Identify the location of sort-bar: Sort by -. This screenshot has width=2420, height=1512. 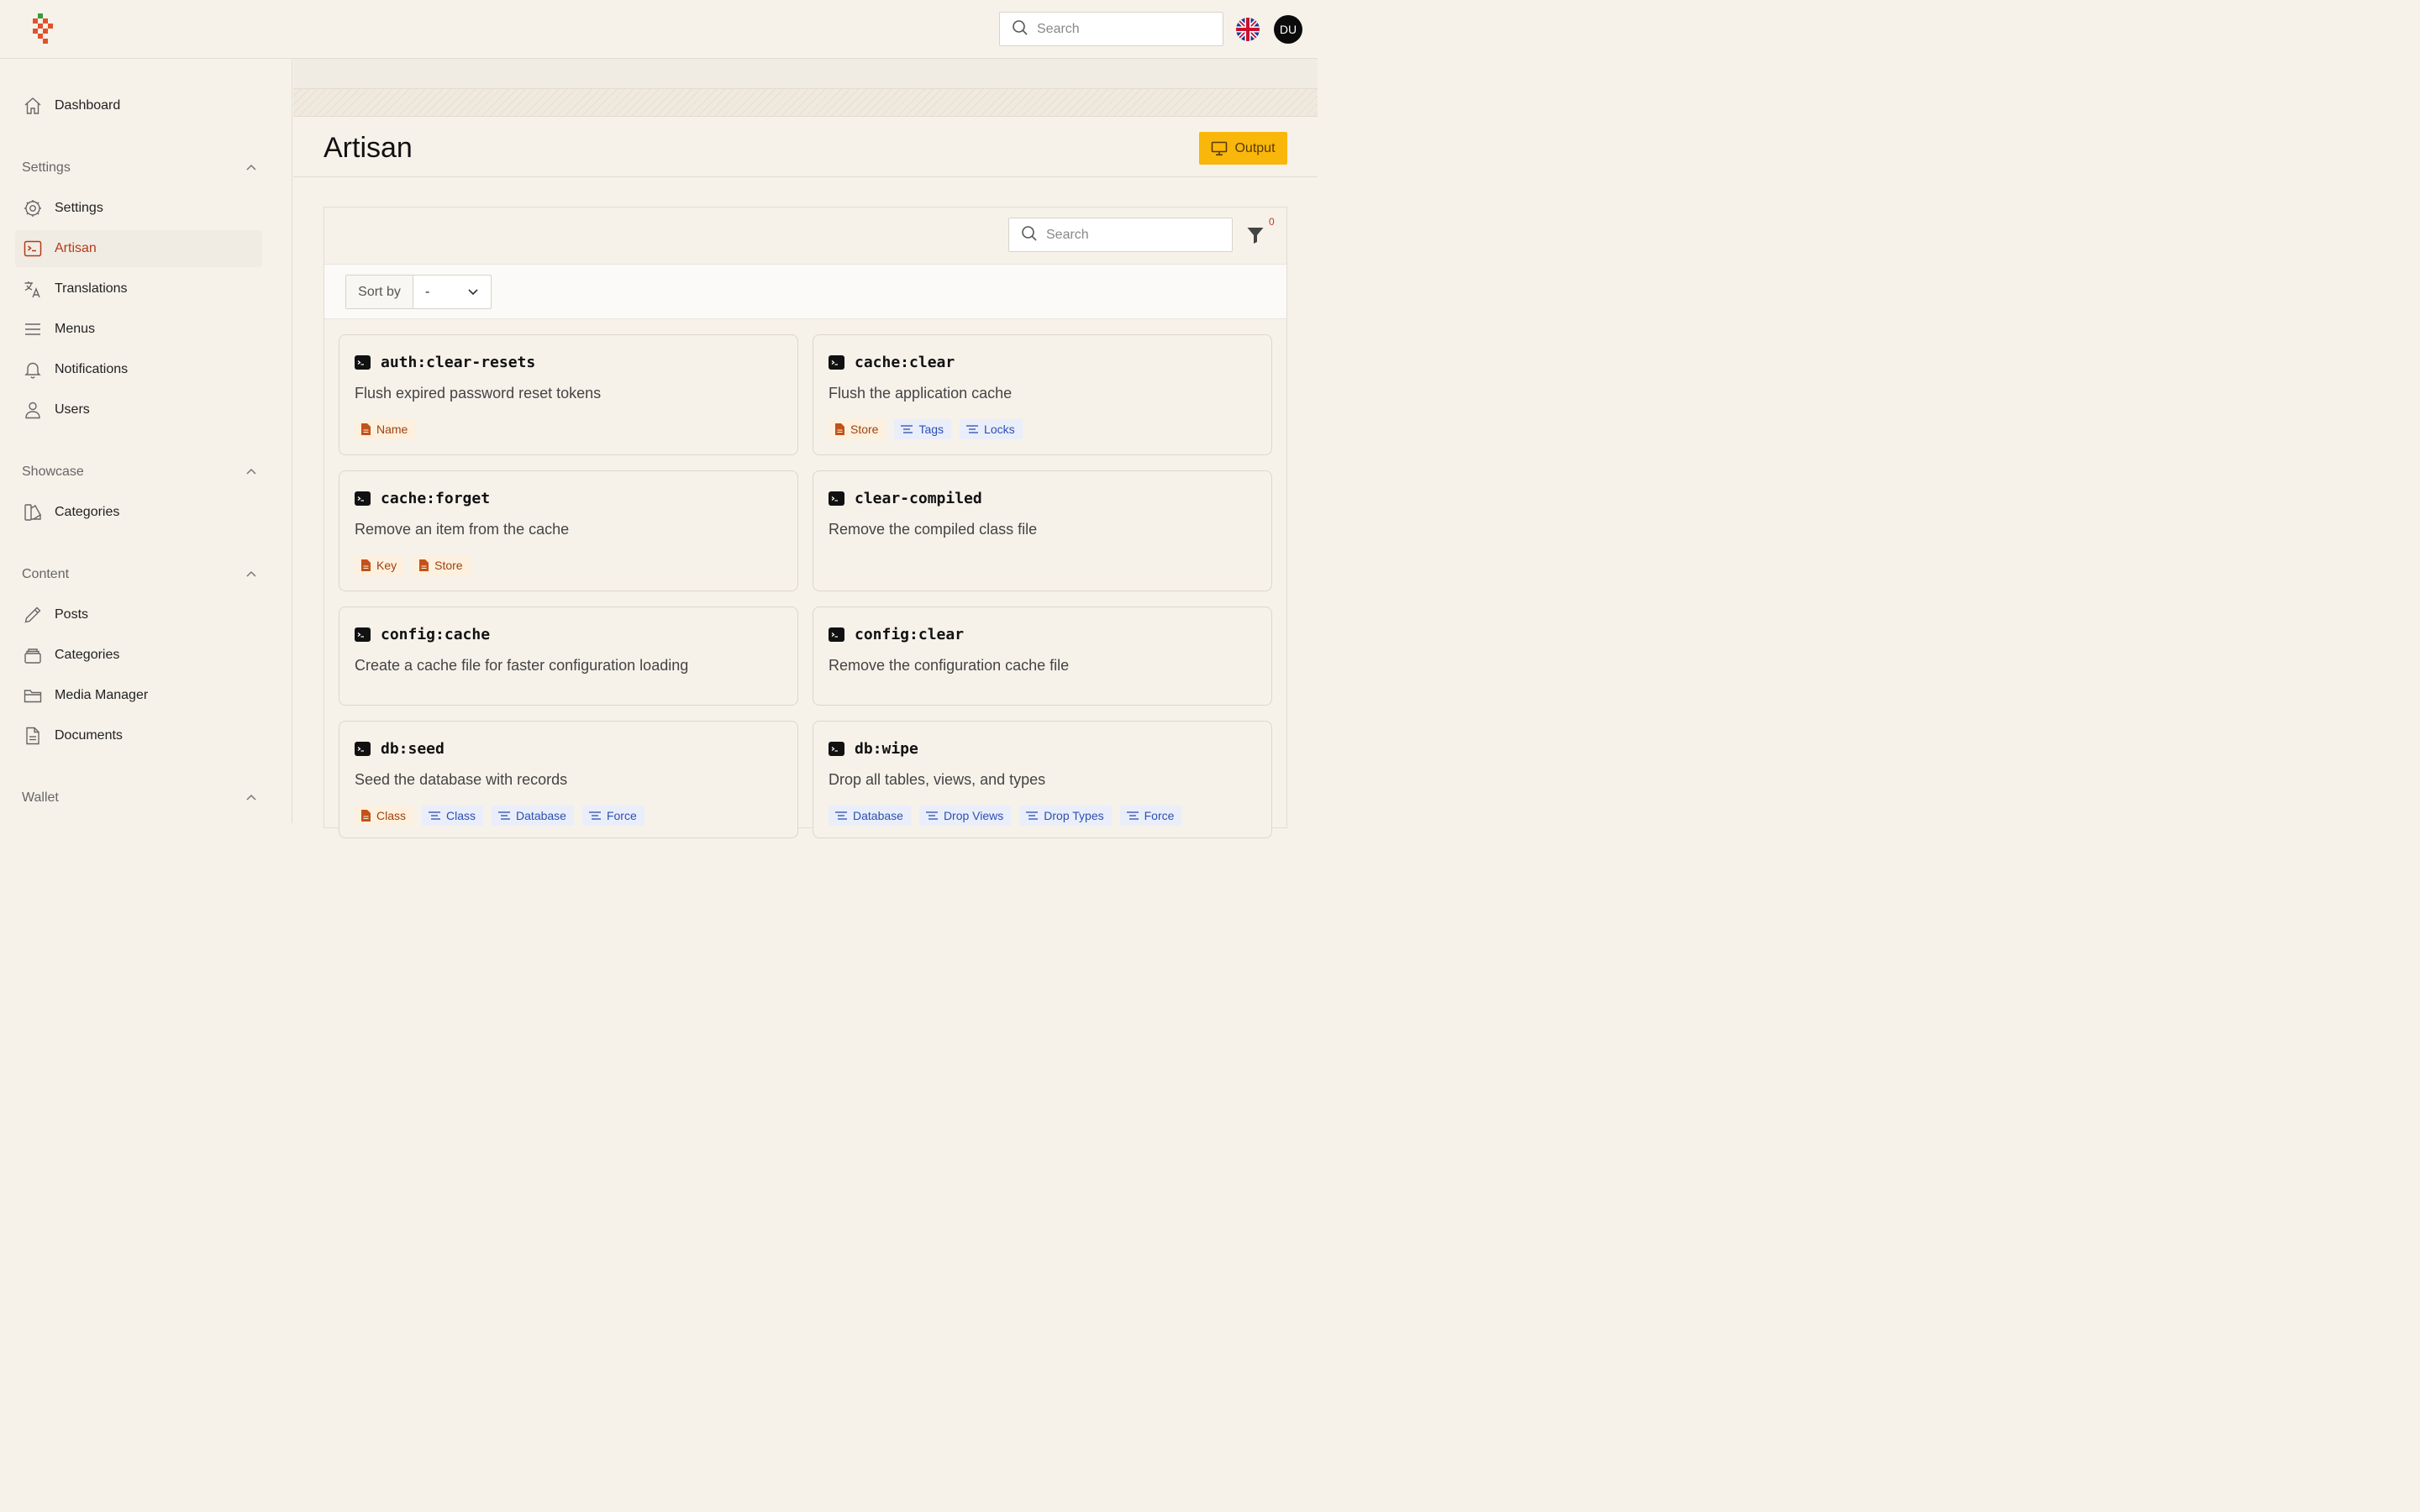
(805, 291).